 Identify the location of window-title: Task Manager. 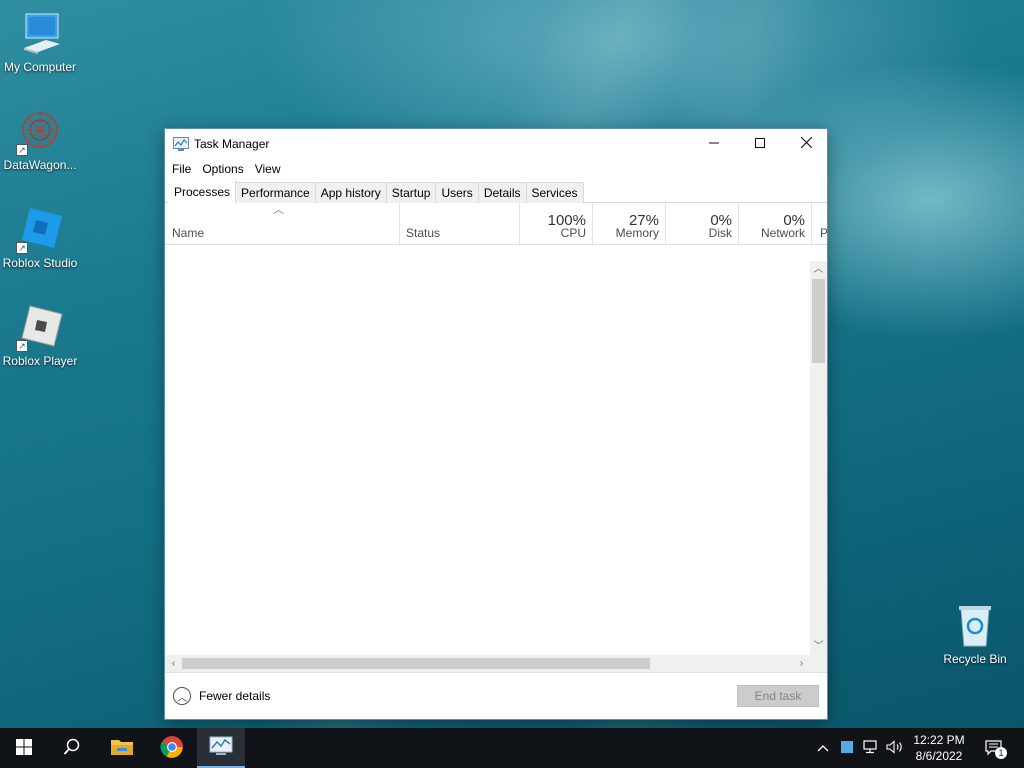
(232, 144).